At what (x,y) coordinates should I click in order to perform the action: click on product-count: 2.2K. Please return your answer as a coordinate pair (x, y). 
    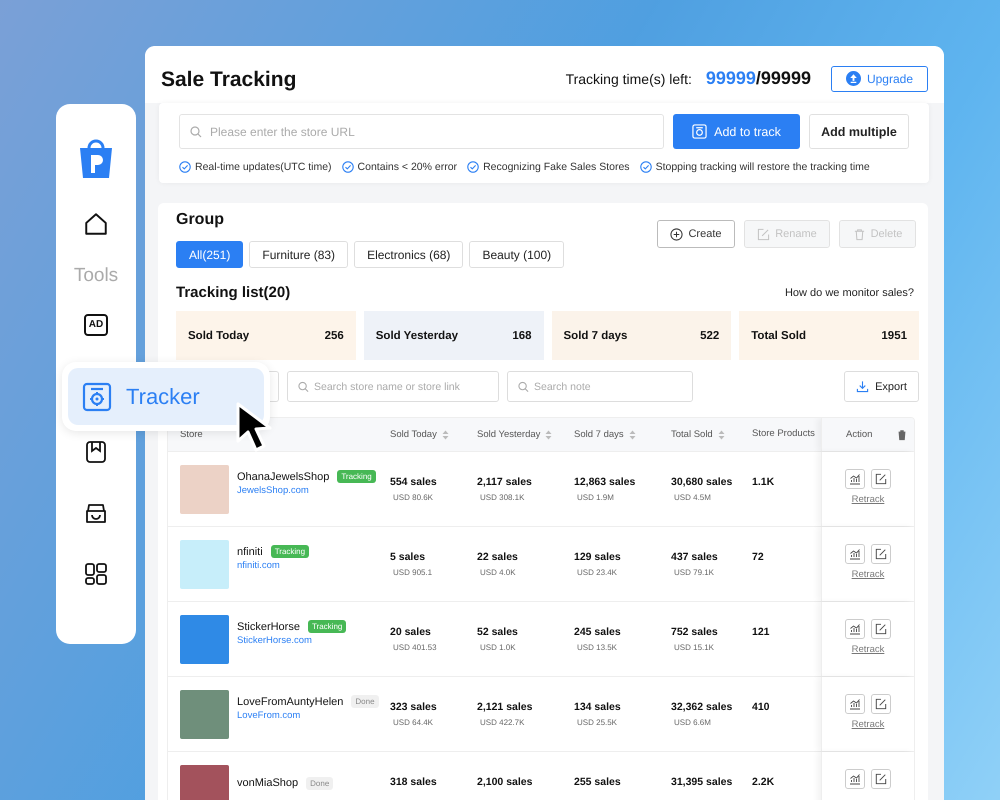
    Looking at the image, I should click on (763, 782).